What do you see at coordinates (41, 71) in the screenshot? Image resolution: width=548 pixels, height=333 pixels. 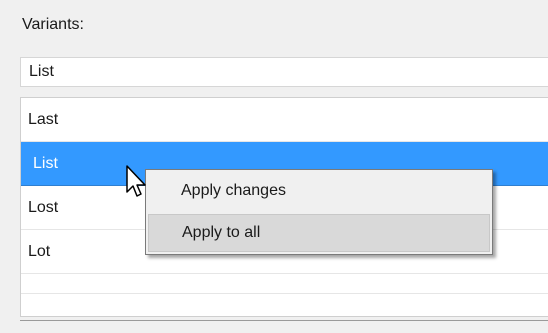 I see `variant-combo-value: List` at bounding box center [41, 71].